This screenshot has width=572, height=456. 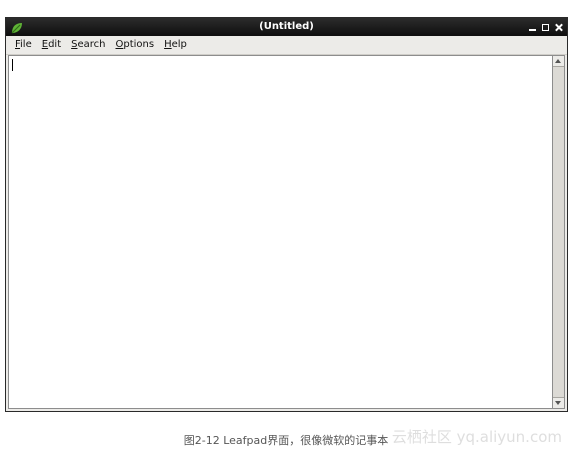 What do you see at coordinates (23, 45) in the screenshot?
I see `menu-file: File` at bounding box center [23, 45].